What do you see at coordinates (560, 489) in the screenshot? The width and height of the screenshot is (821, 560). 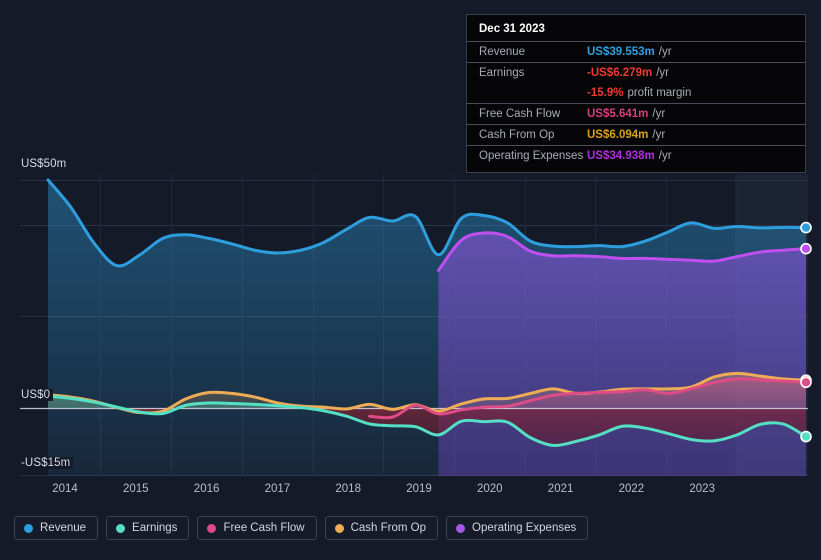 I see `x-axis-tick-2021: 2021` at bounding box center [560, 489].